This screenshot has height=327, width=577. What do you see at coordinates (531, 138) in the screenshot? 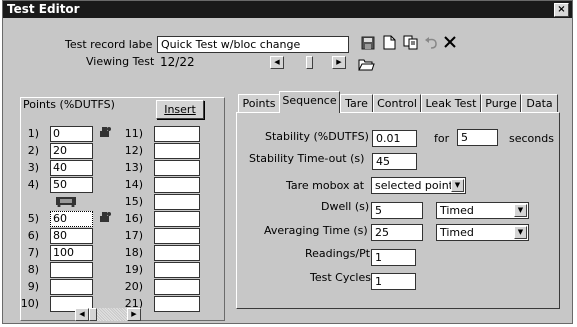
I see `seconds-label: seconds` at bounding box center [531, 138].